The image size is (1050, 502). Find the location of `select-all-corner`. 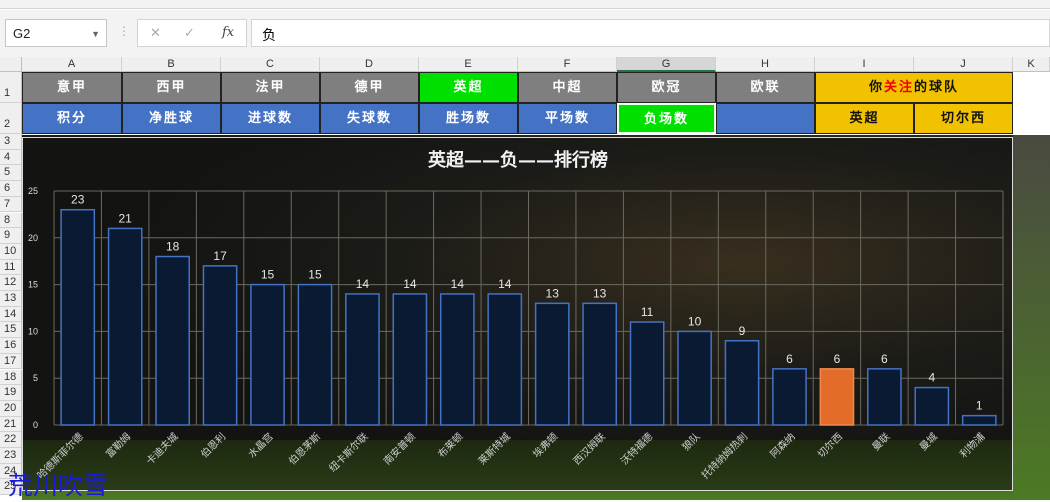

select-all-corner is located at coordinates (11, 64).